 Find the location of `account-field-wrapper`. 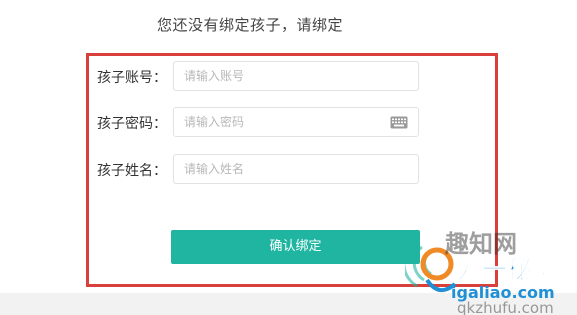

account-field-wrapper is located at coordinates (296, 76).